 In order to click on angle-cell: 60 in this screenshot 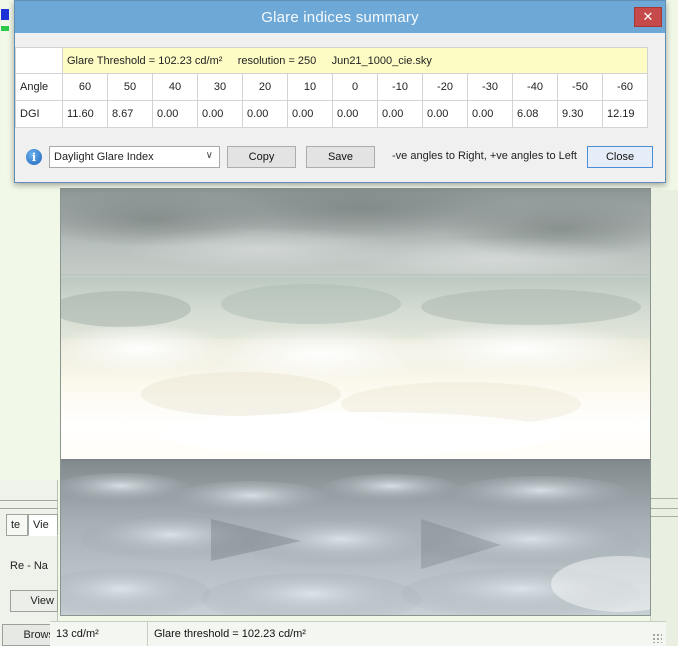, I will do `click(85, 87)`.